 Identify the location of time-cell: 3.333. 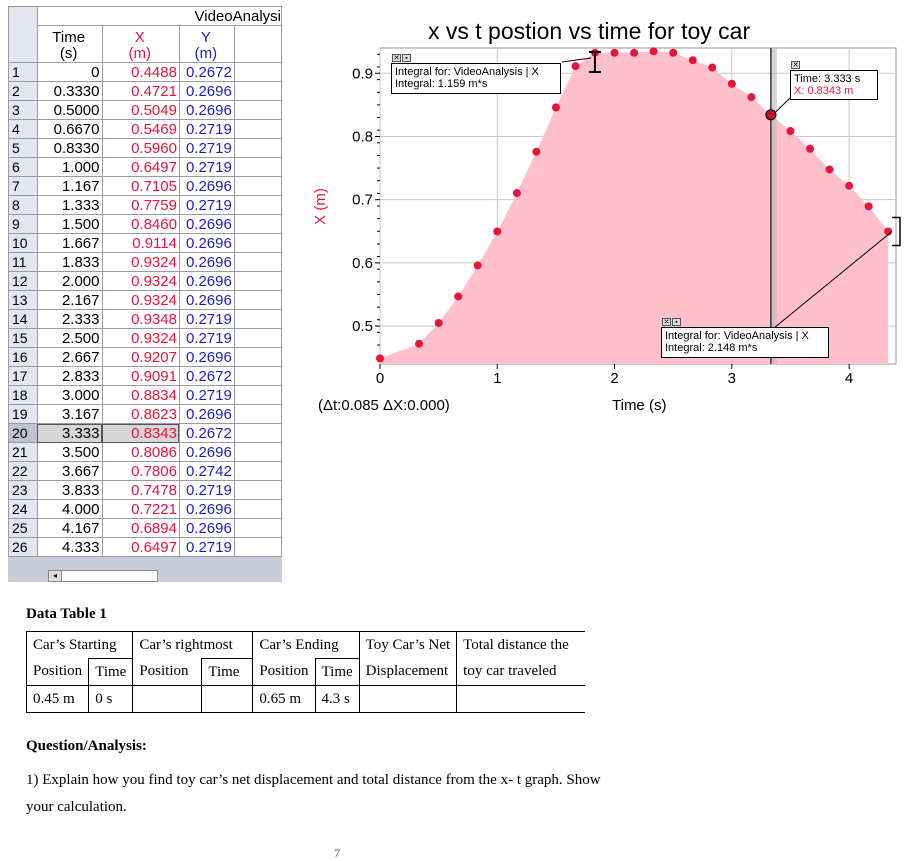
(69, 433).